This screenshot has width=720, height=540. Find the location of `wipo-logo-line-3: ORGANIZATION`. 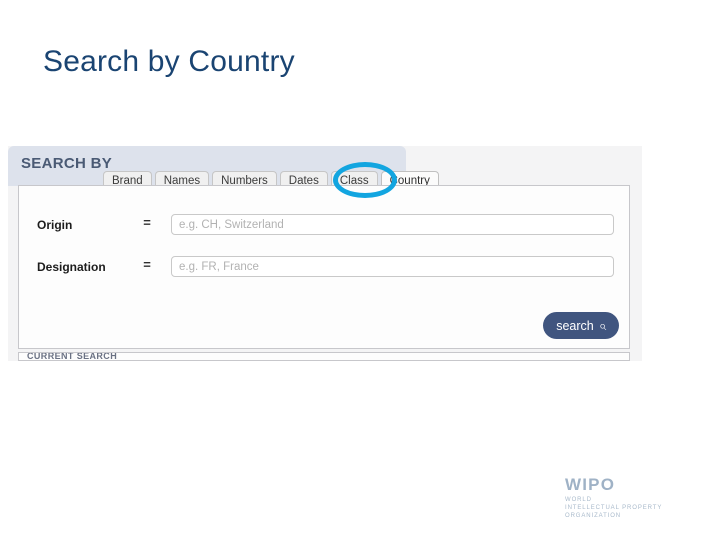

wipo-logo-line-3: ORGANIZATION is located at coordinates (593, 516).